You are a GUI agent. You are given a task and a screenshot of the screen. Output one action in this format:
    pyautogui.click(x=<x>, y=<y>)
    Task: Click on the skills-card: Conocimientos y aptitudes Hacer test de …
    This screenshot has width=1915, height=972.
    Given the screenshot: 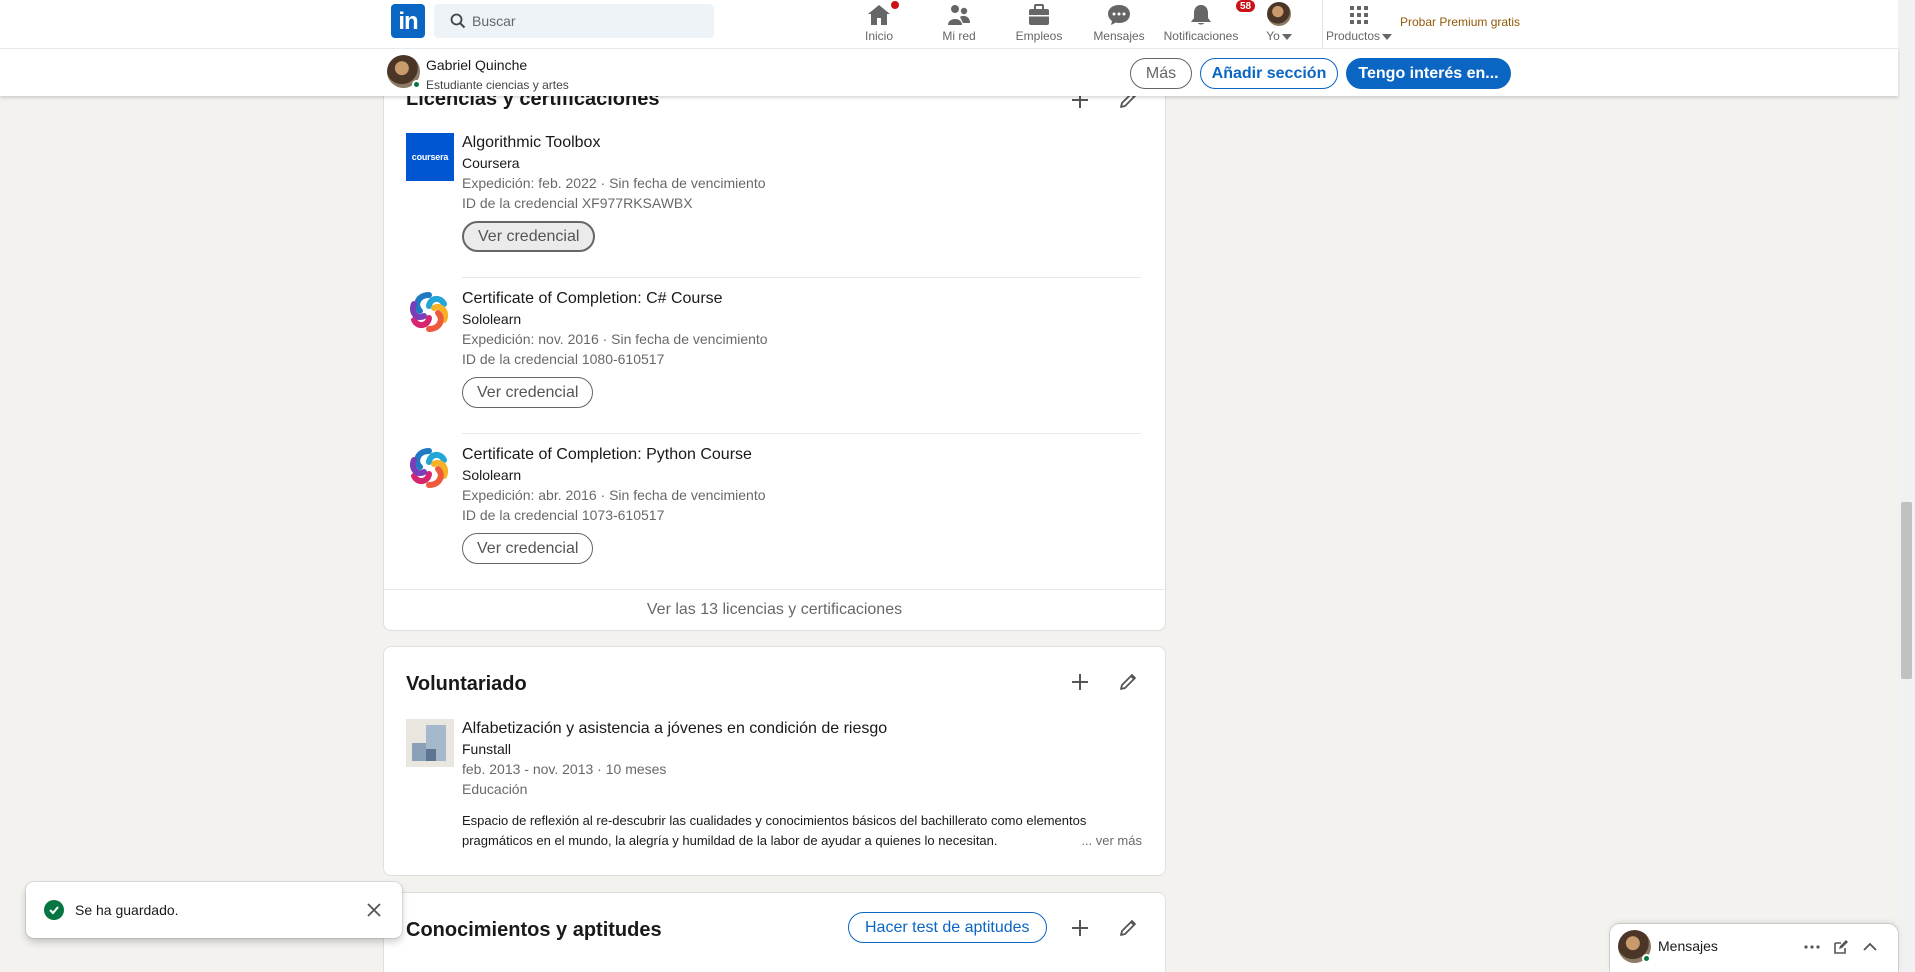 What is the action you would take?
    pyautogui.click(x=774, y=932)
    